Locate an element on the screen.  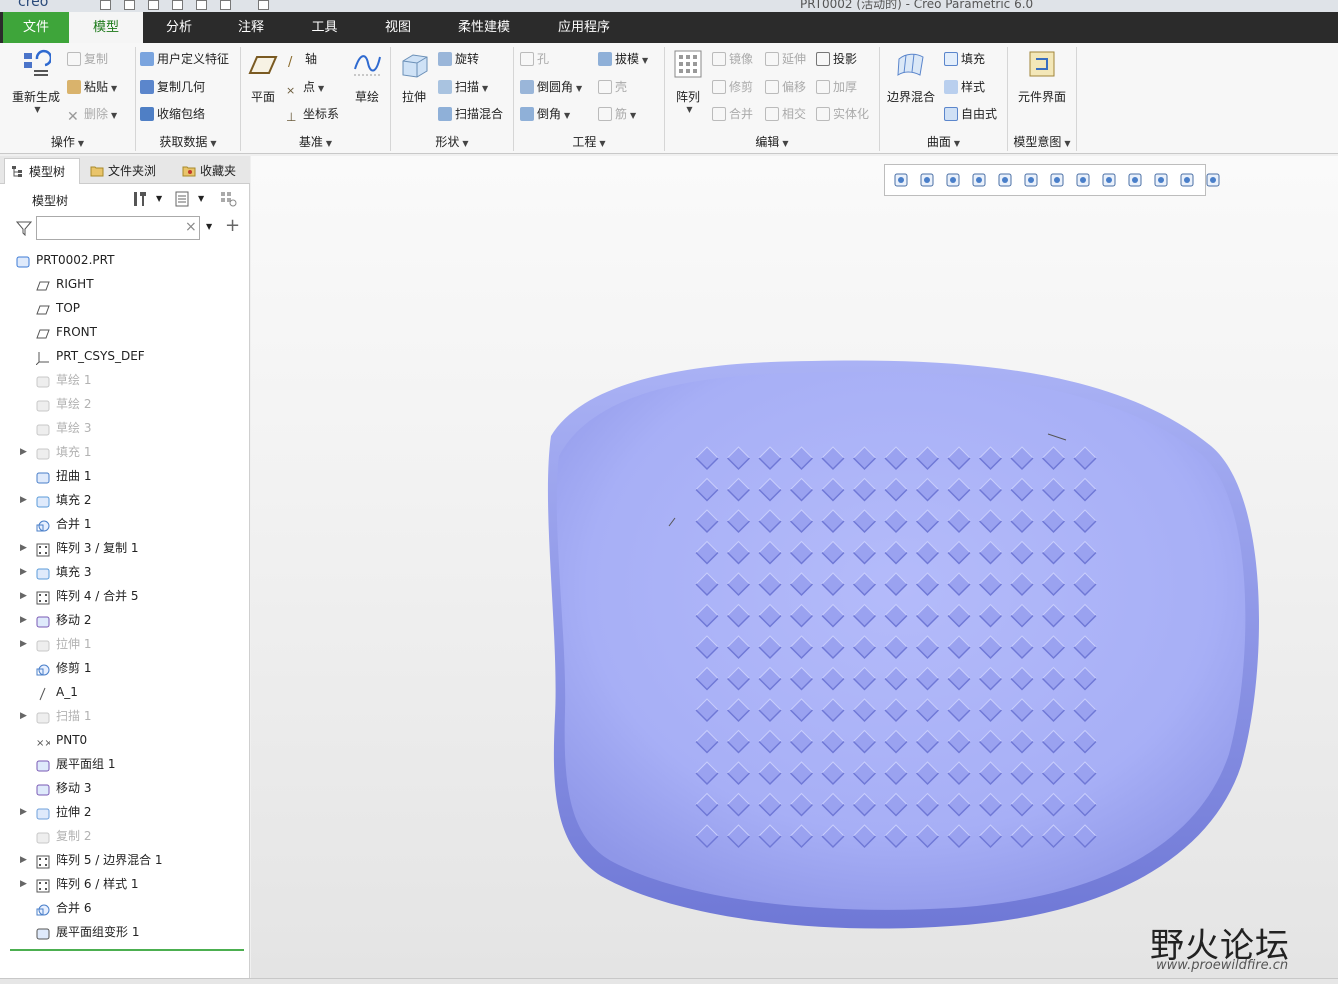
shrinkwrap-button: 收缩包络 is located at coordinates (172, 113).